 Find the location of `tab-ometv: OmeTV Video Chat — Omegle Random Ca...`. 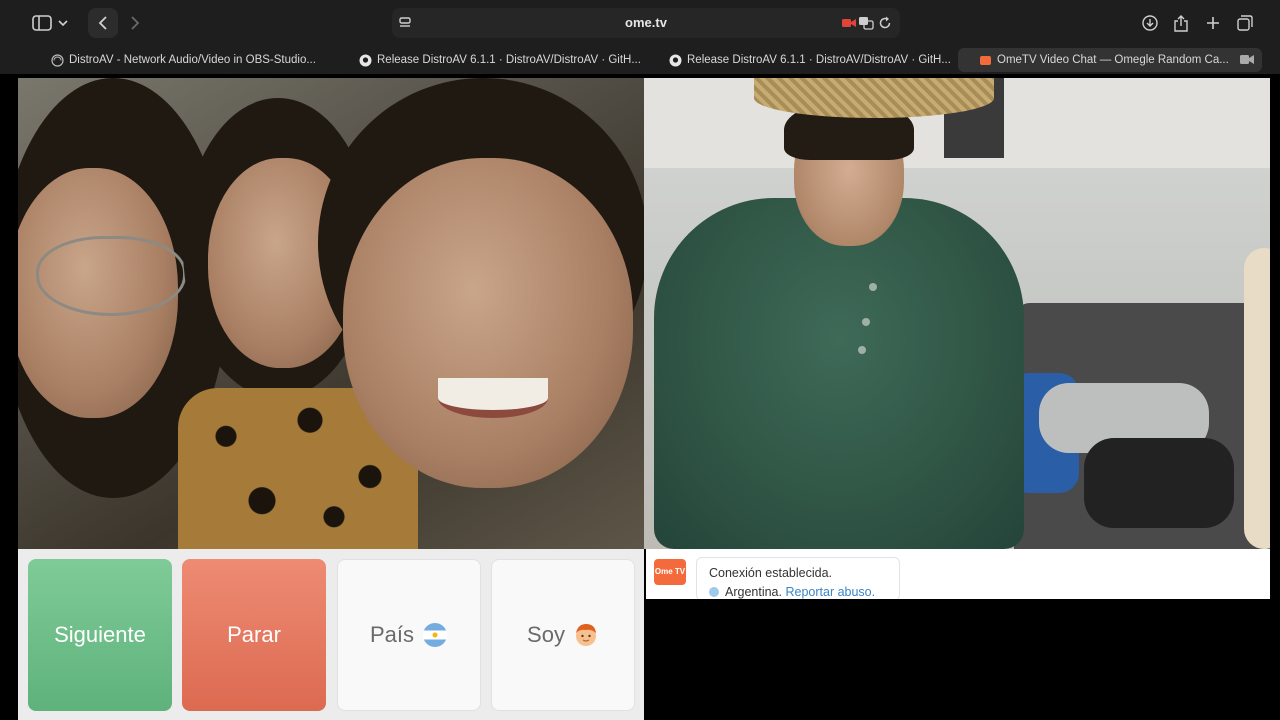

tab-ometv: OmeTV Video Chat — Omegle Random Ca... is located at coordinates (1110, 60).